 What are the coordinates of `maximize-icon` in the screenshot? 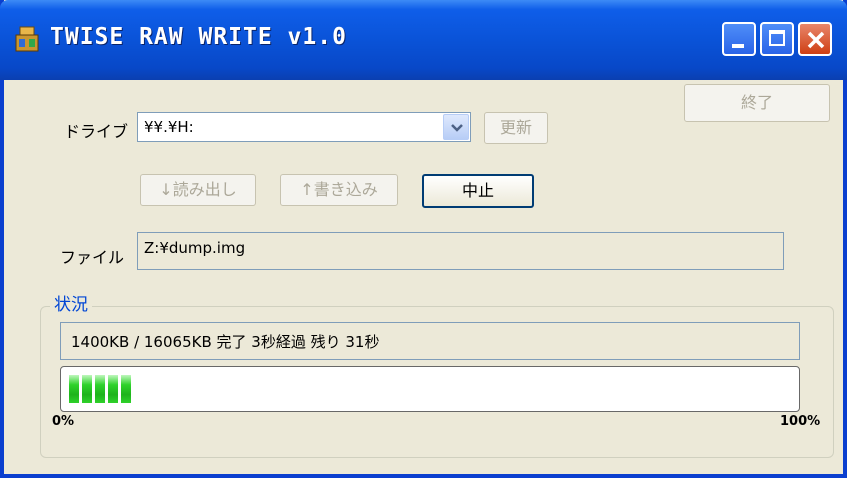 It's located at (777, 38).